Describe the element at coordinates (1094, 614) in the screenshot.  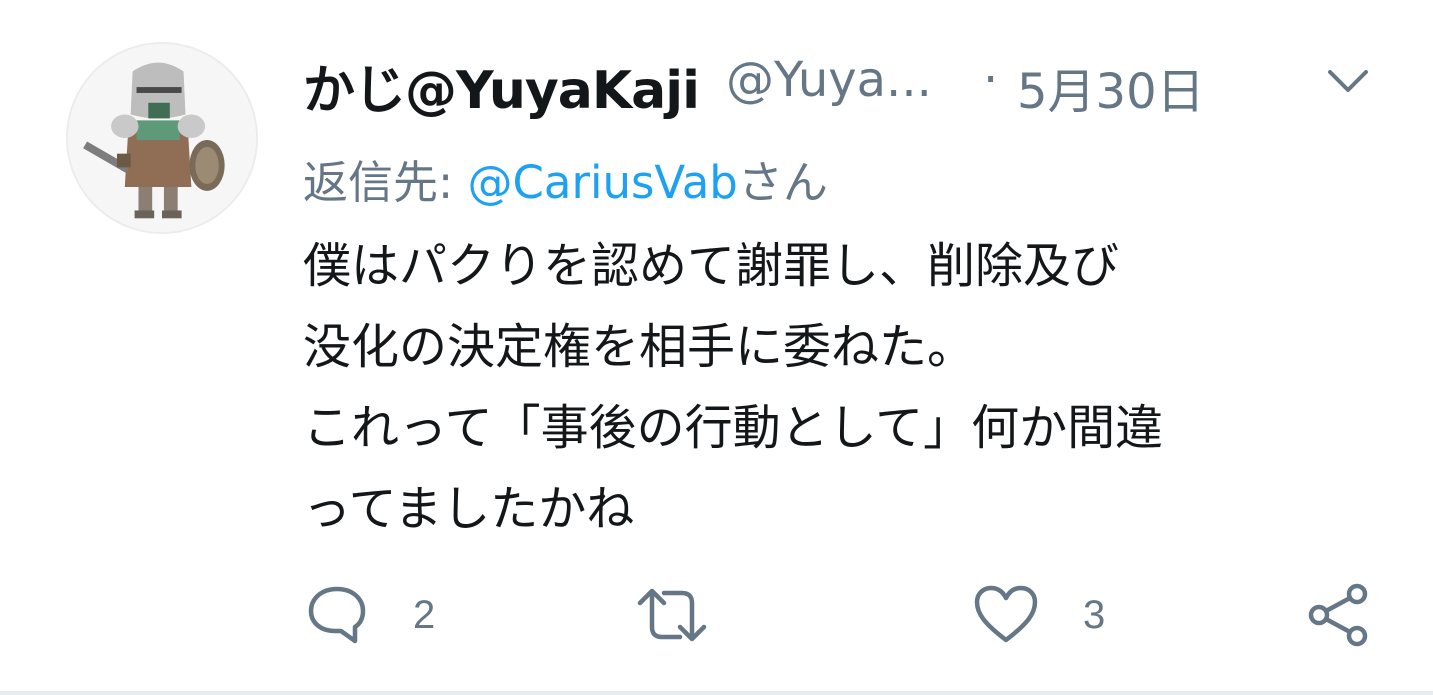
I see `like-count: 3` at that location.